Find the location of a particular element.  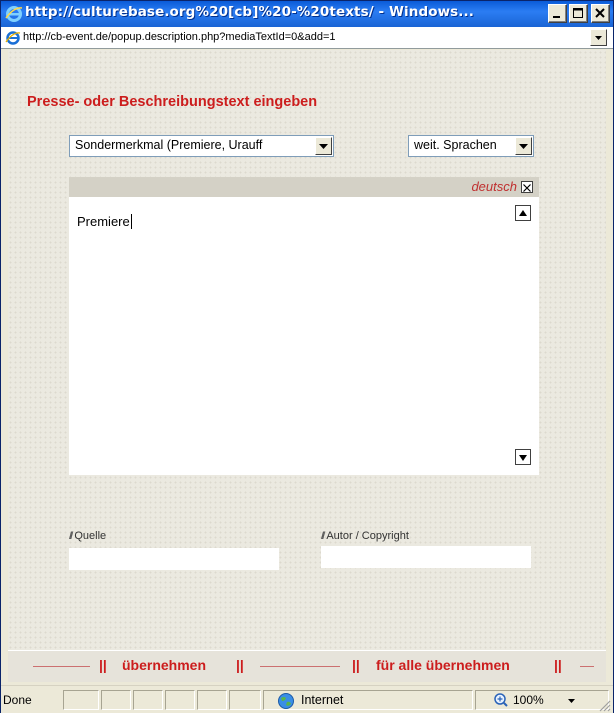

minimize-icon is located at coordinates (556, 17).